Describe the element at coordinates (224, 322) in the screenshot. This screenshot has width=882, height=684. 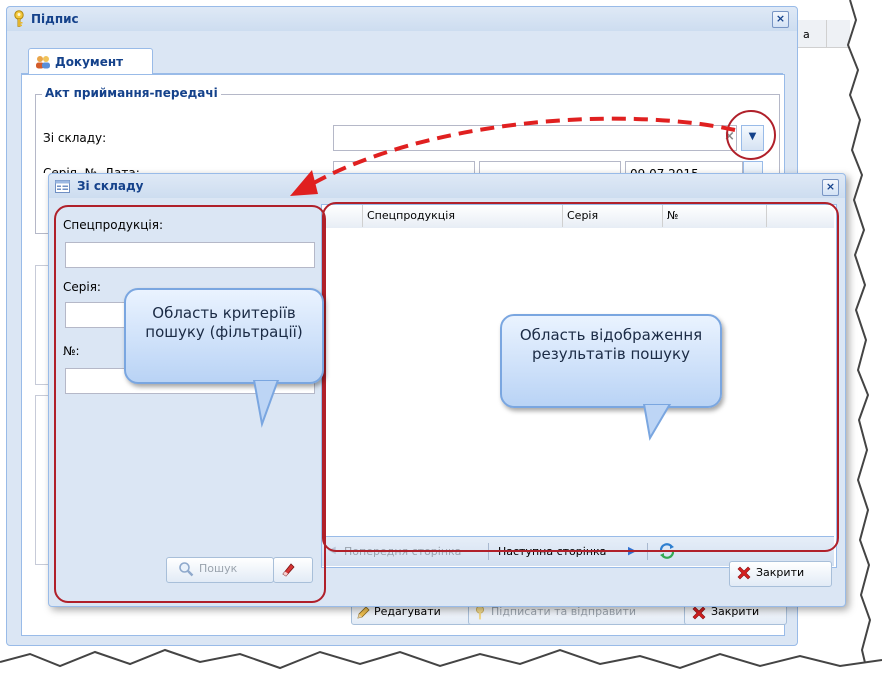
I see `filter-area-callout-text: Область критеріїв пошуку (фільтрації)` at that location.